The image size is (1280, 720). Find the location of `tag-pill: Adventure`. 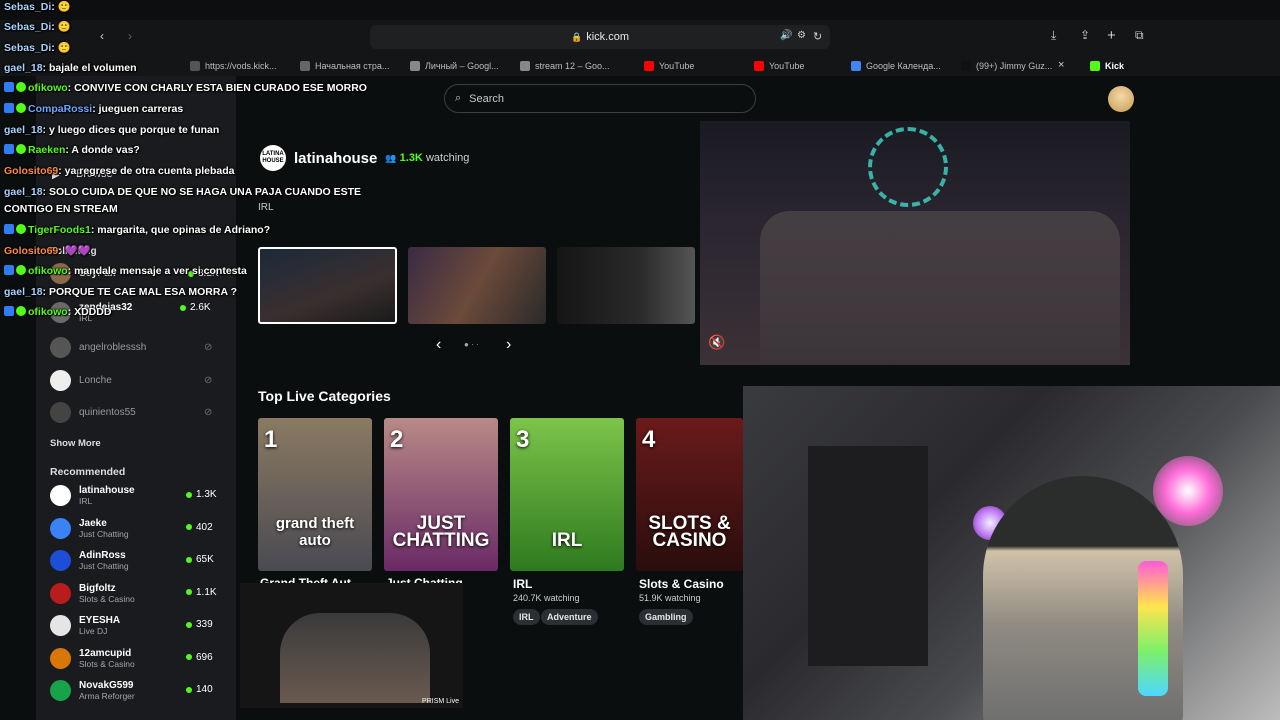

tag-pill: Adventure is located at coordinates (569, 617).